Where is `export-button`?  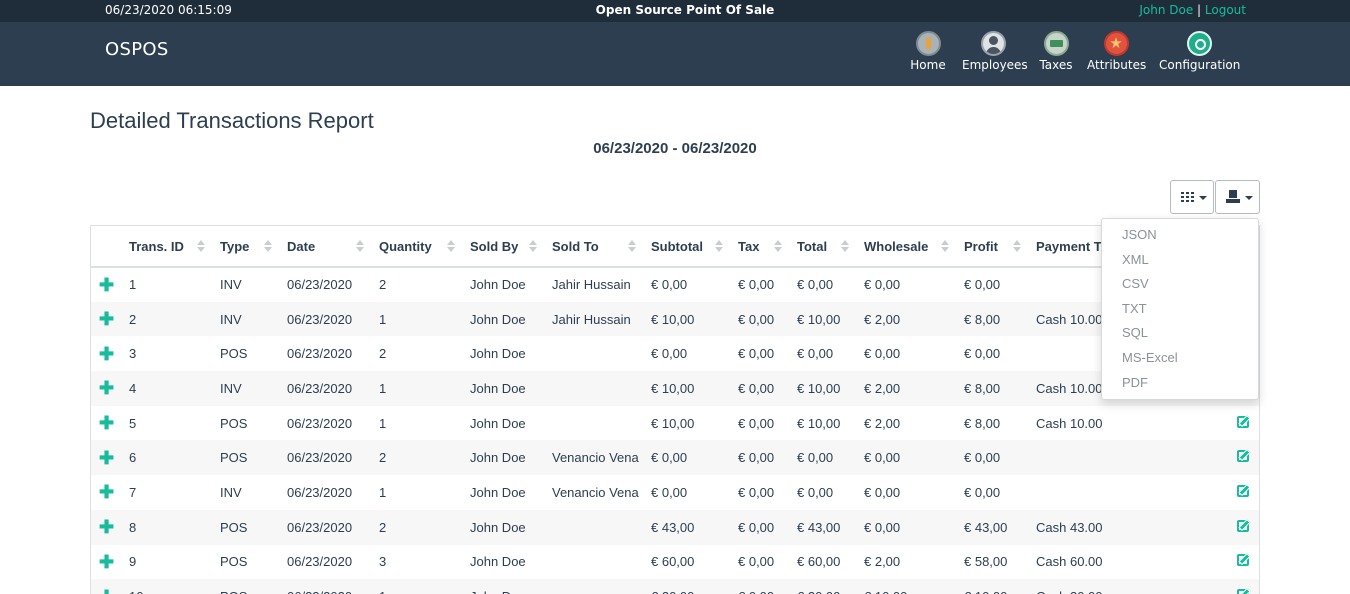 export-button is located at coordinates (1237, 197).